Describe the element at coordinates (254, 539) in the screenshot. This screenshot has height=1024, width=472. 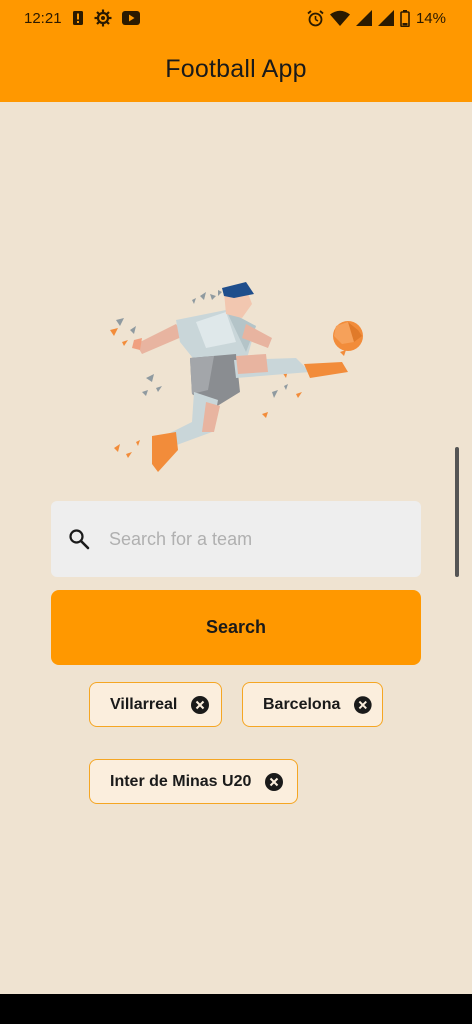
I see `search-input` at that location.